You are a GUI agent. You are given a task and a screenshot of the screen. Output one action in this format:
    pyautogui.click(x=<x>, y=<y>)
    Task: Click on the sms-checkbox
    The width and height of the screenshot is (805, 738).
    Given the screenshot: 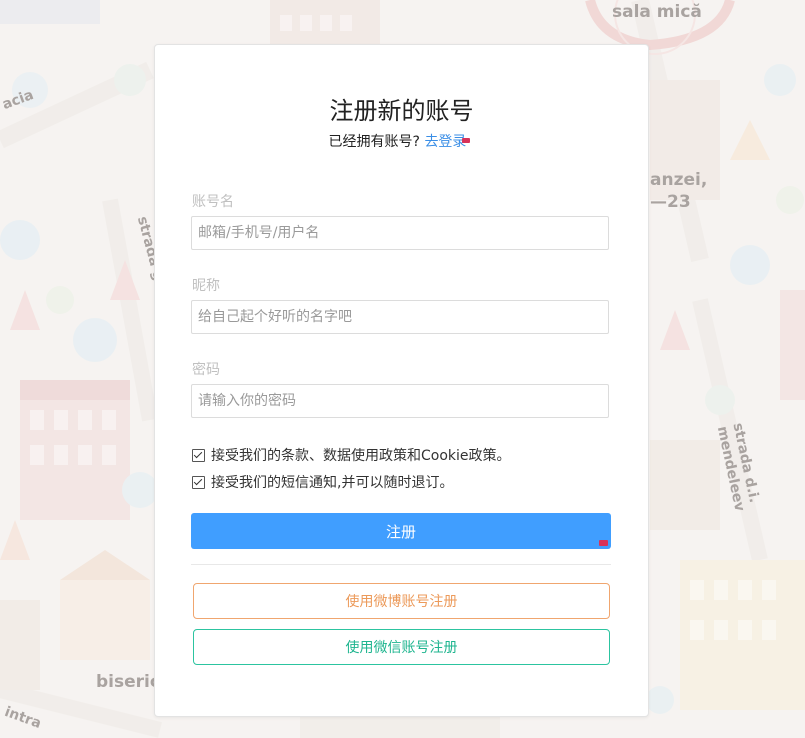 What is the action you would take?
    pyautogui.click(x=198, y=482)
    